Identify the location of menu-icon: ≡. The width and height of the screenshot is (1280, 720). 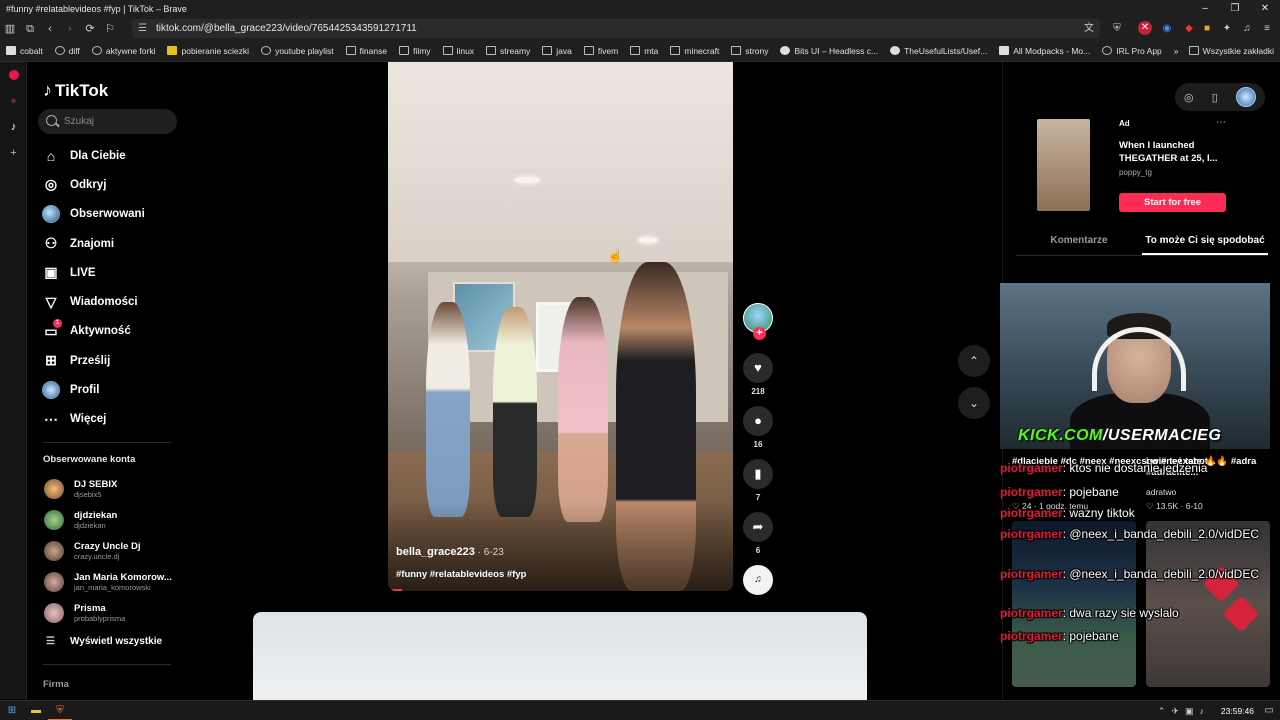
(1267, 28).